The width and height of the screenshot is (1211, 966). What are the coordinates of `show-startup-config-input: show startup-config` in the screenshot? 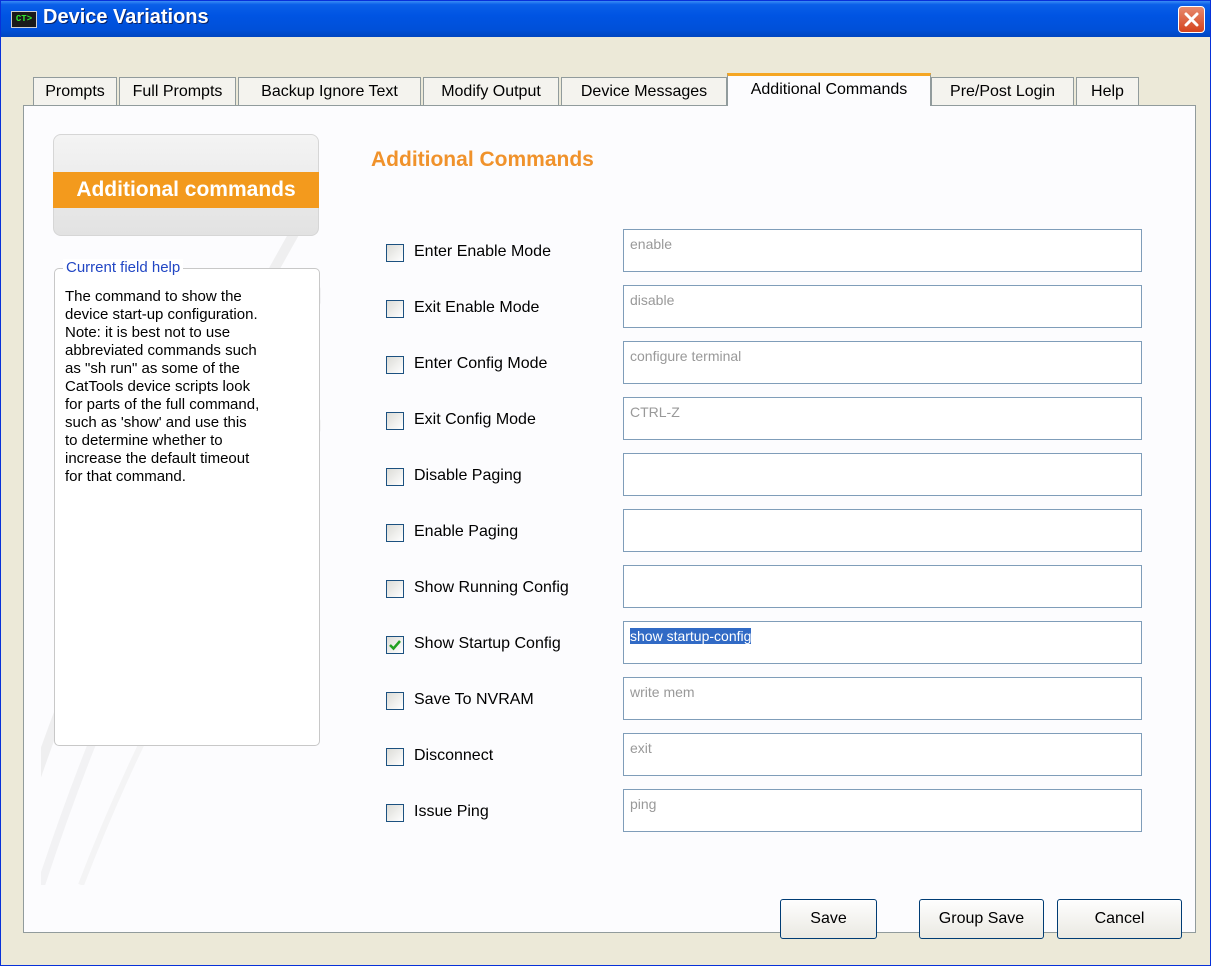 It's located at (882, 642).